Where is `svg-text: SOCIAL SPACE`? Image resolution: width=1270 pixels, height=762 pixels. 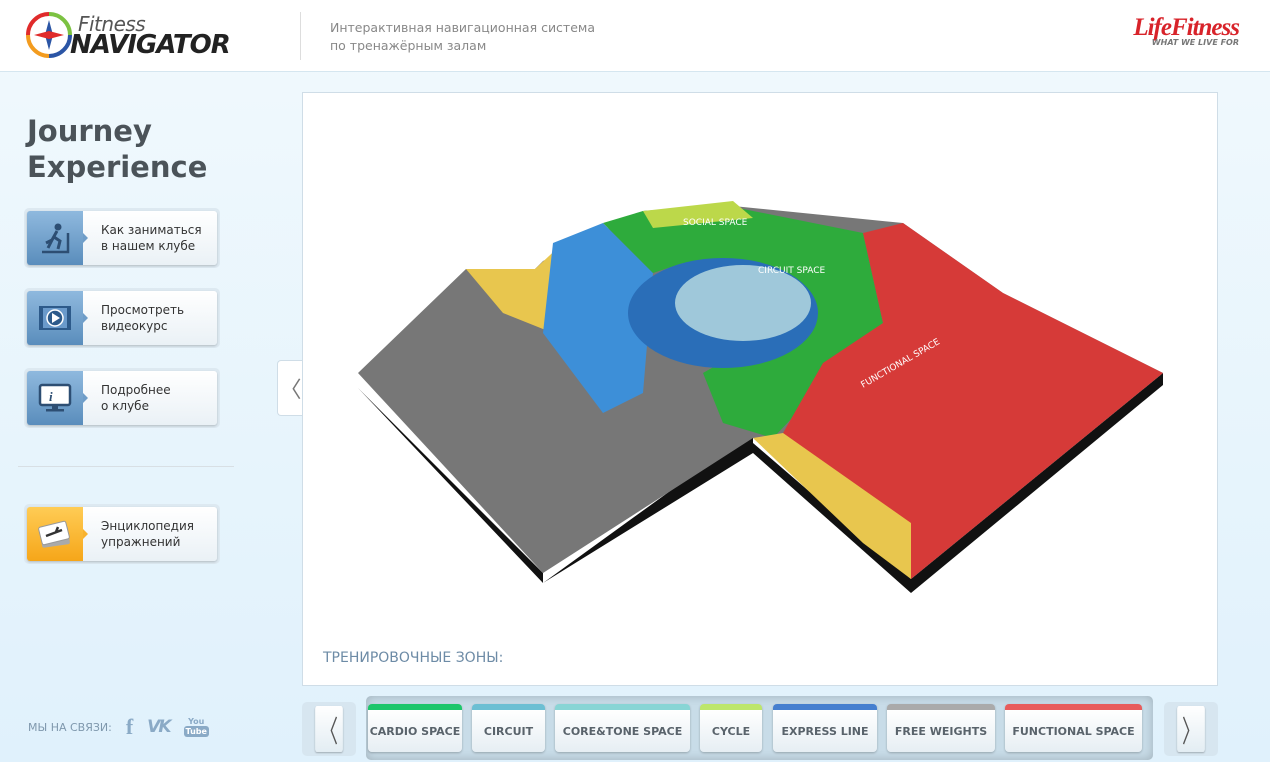 svg-text: SOCIAL SPACE is located at coordinates (715, 223).